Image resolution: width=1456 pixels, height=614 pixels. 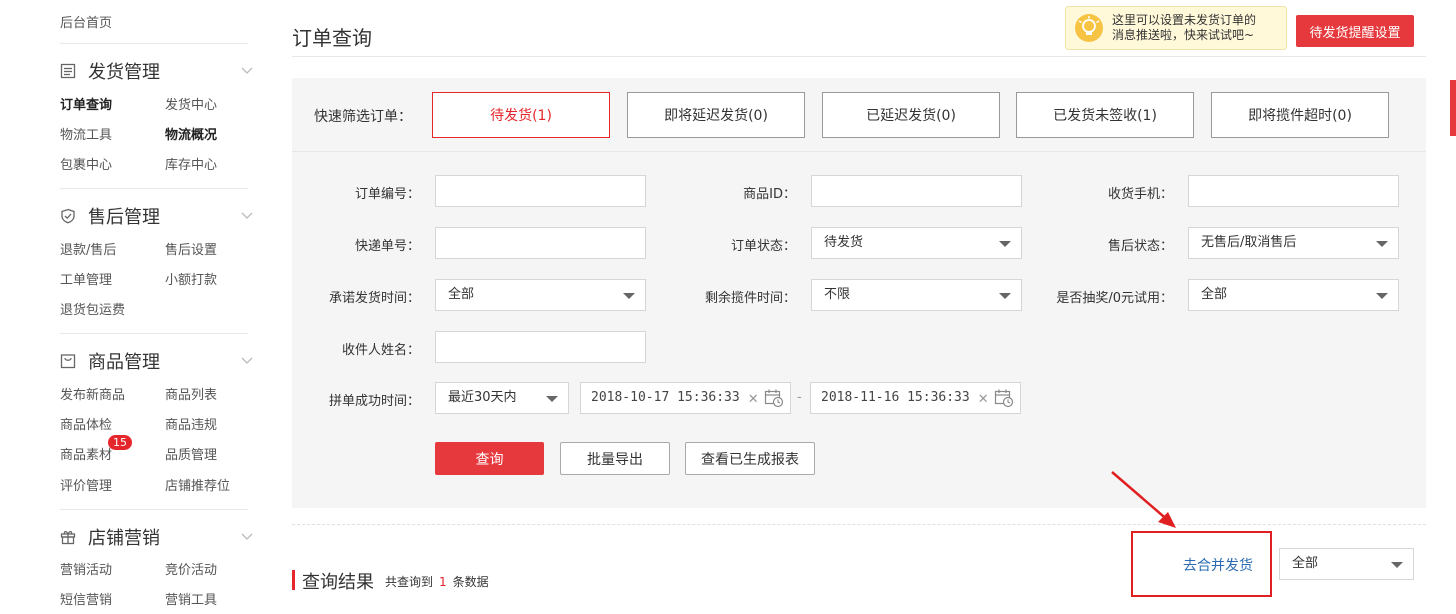 What do you see at coordinates (665, 397) in the screenshot?
I see `date-value: 2018-10-17 15:36:33` at bounding box center [665, 397].